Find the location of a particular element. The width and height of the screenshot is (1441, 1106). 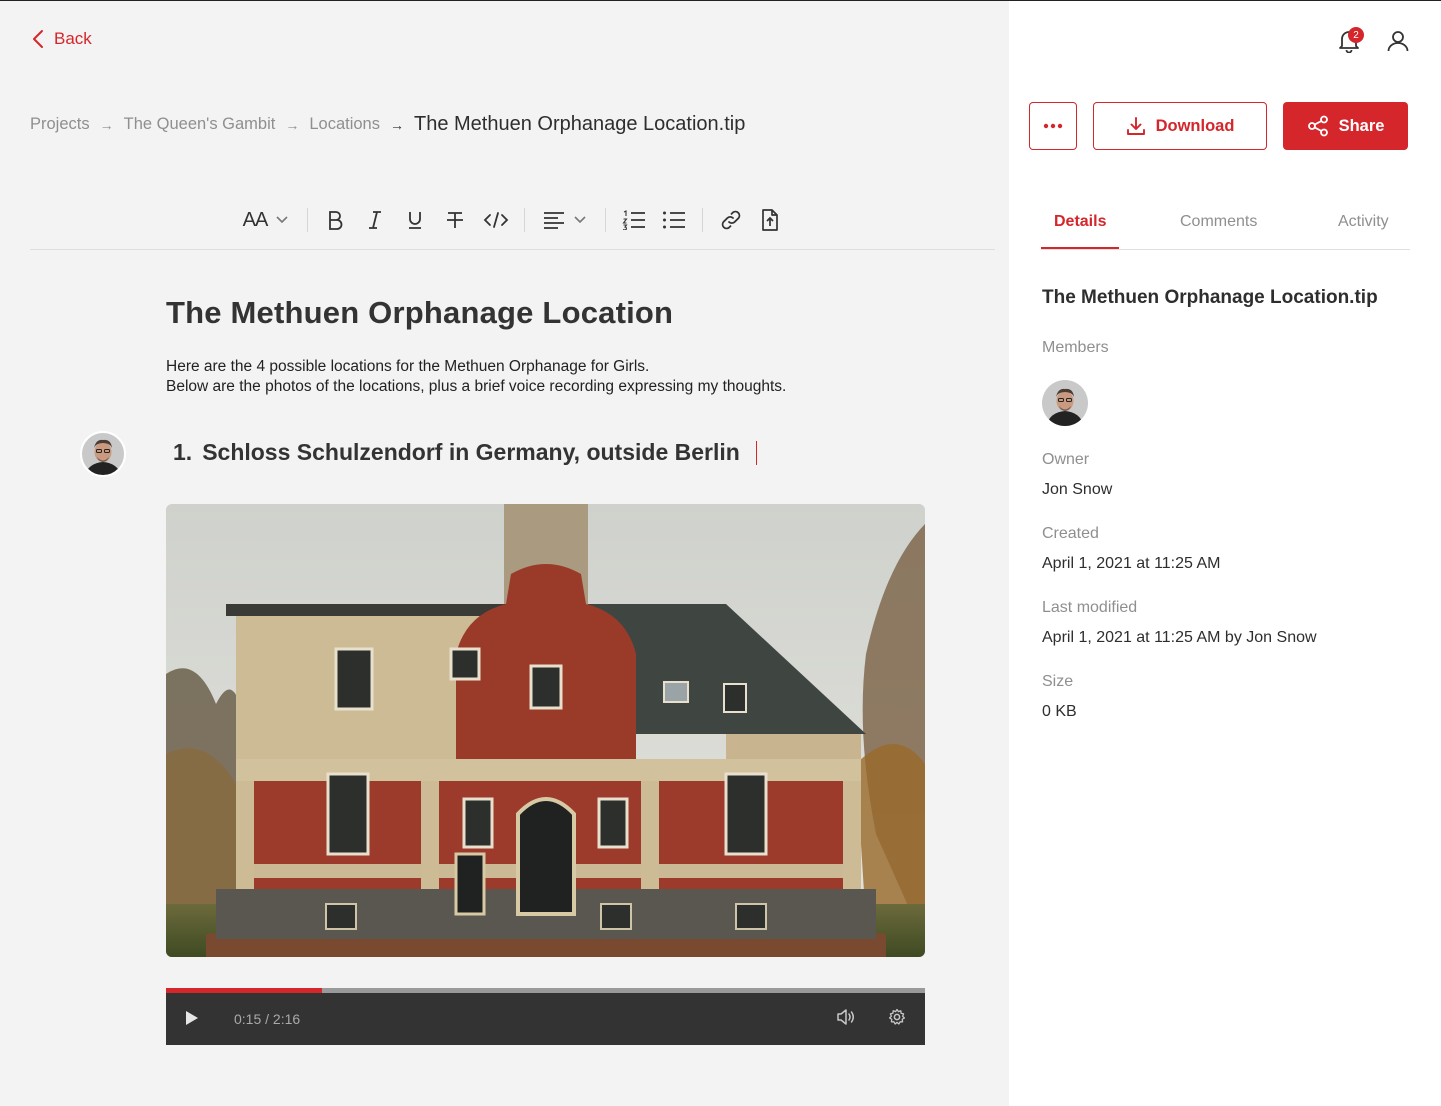

strikethrough-icon is located at coordinates (455, 220).